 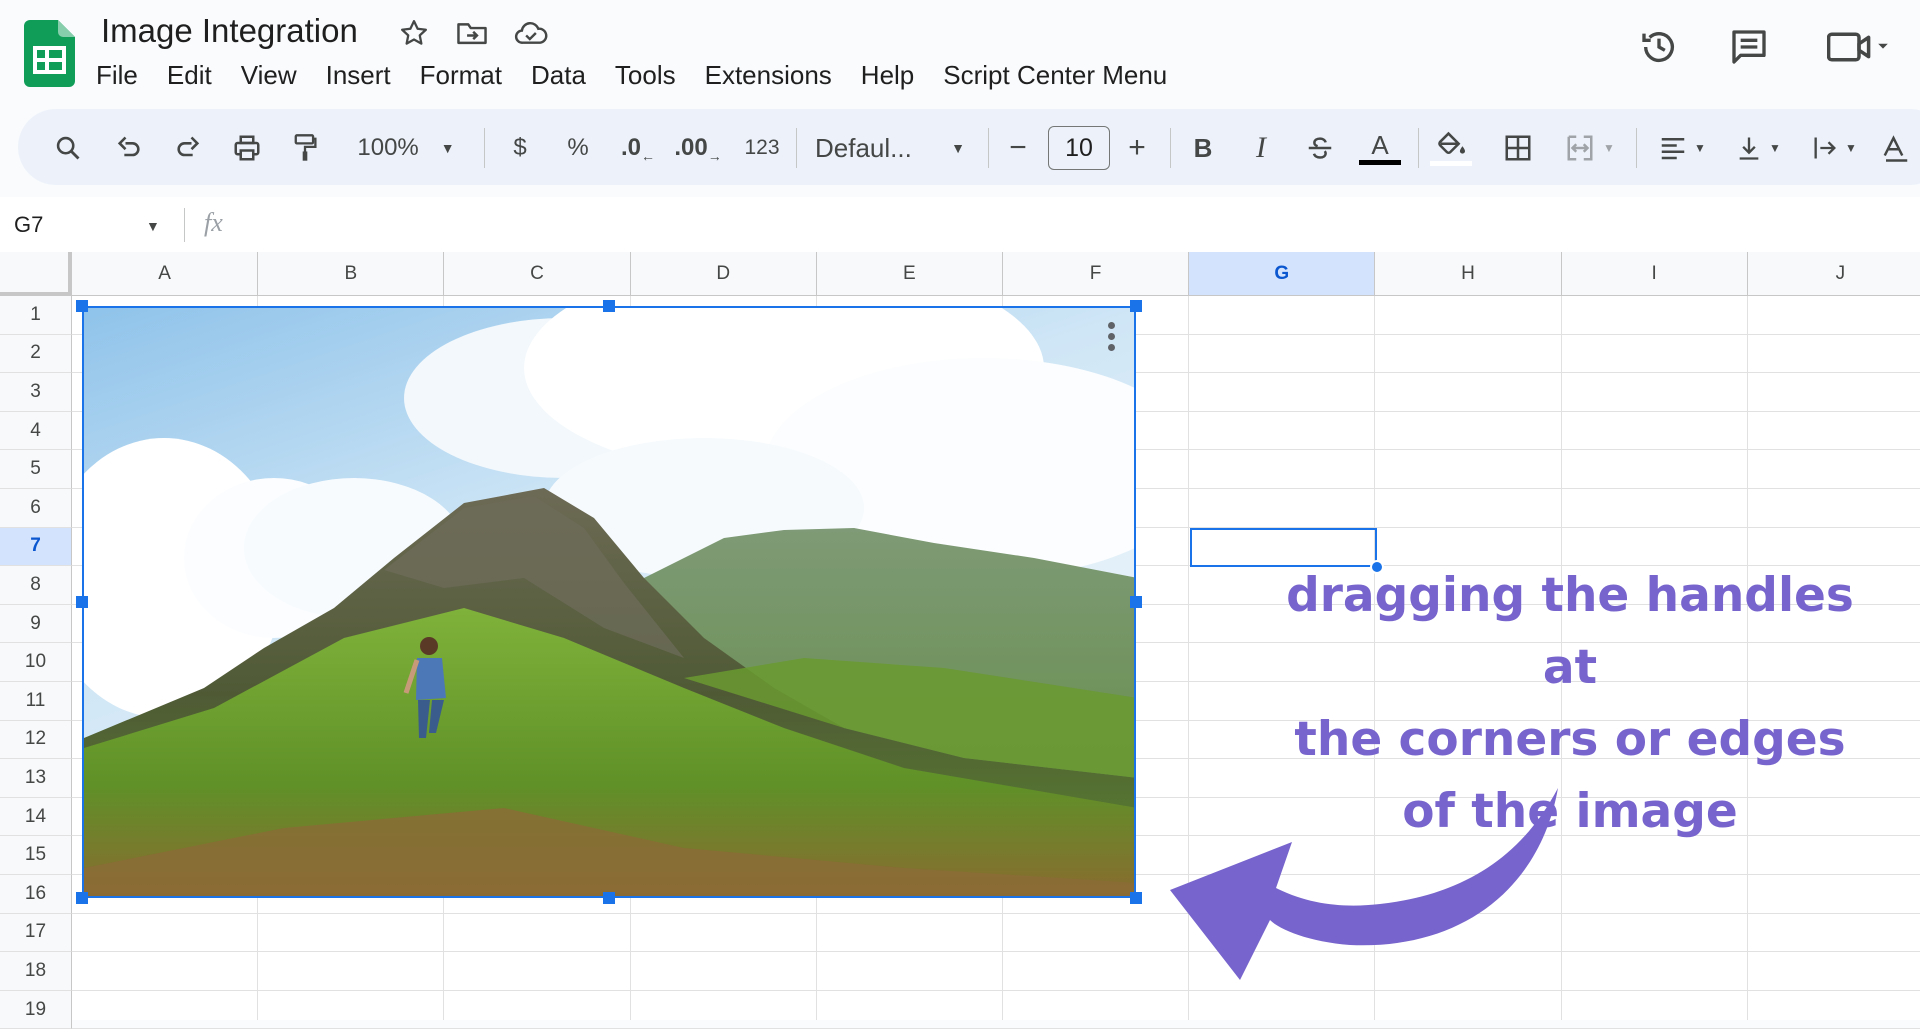 What do you see at coordinates (1380, 144) in the screenshot?
I see `text-color-letter: A` at bounding box center [1380, 144].